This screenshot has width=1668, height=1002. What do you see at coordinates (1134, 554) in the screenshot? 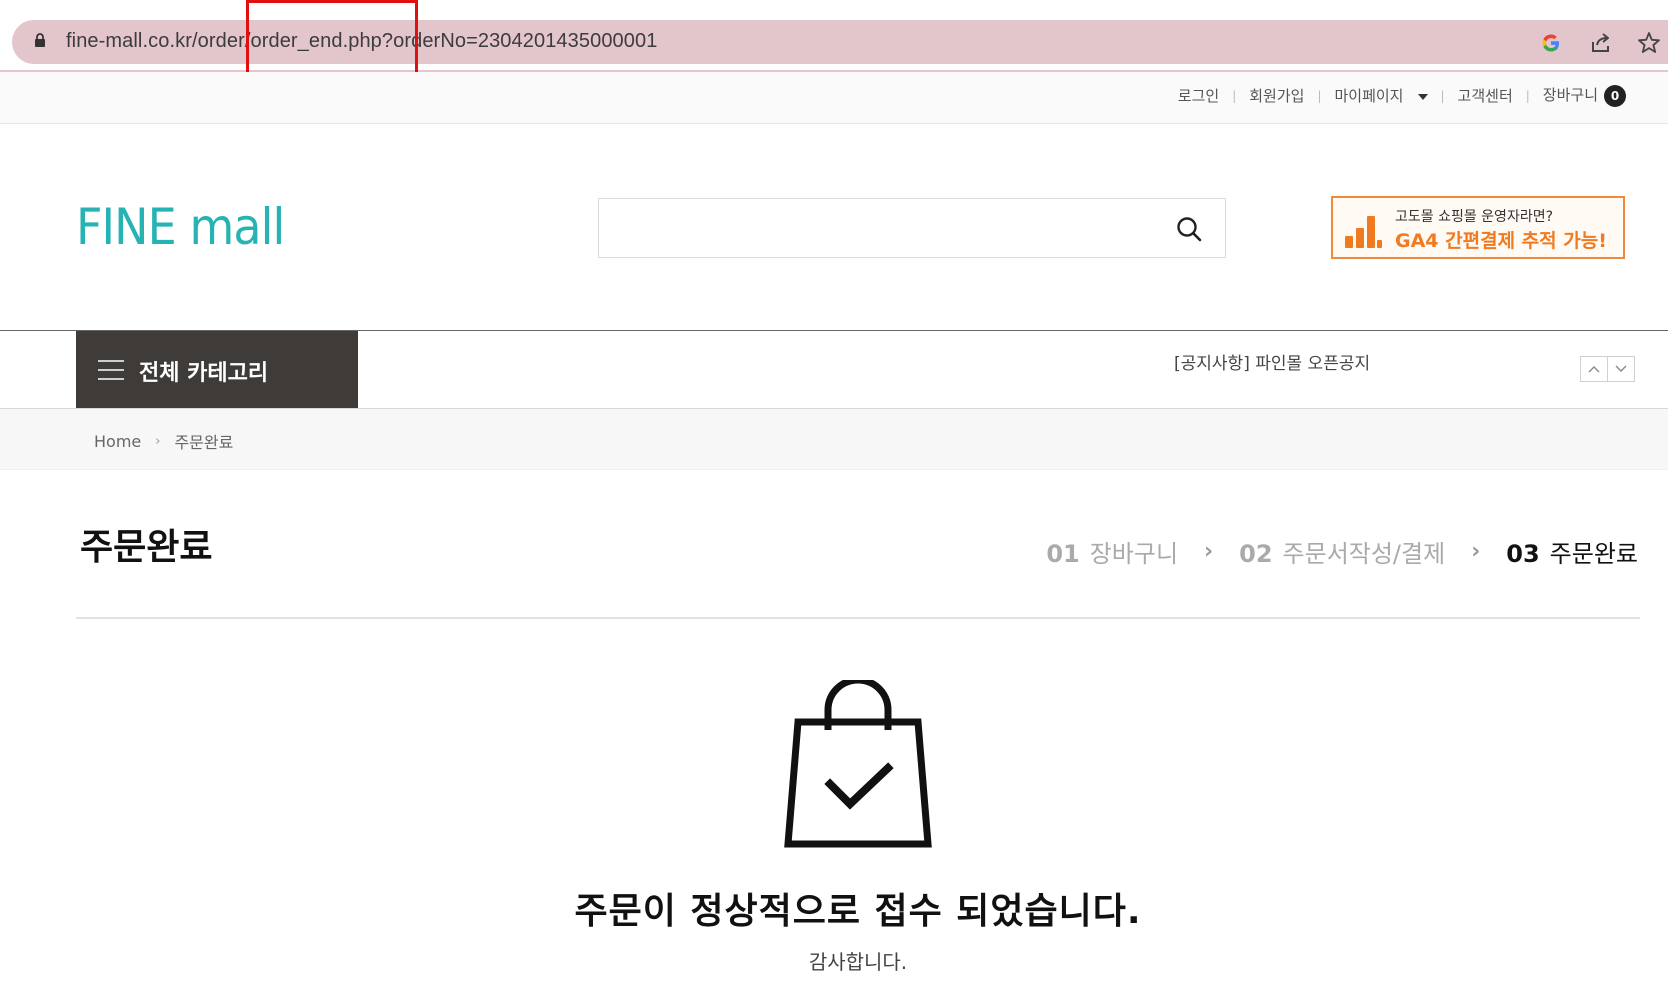
I see `step-label: 장바구니` at bounding box center [1134, 554].